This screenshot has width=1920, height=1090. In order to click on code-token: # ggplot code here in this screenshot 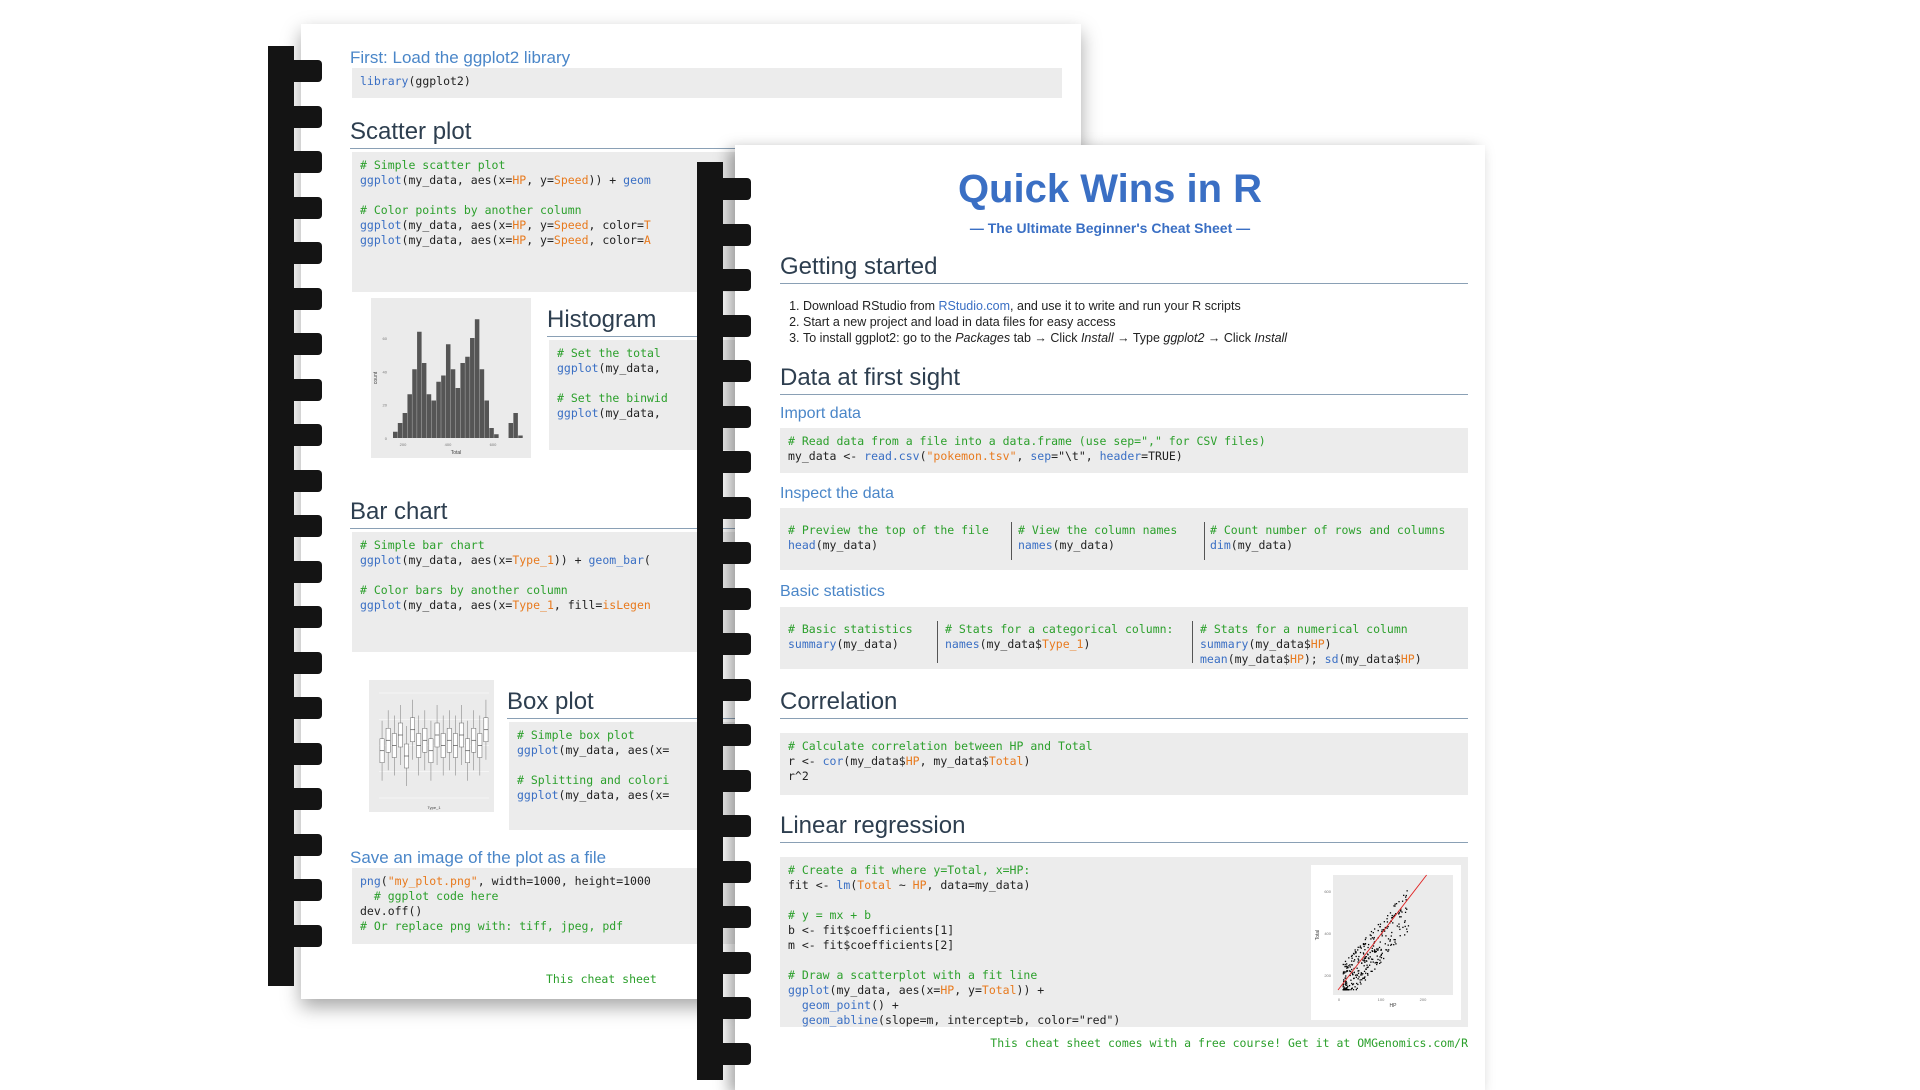, I will do `click(429, 896)`.